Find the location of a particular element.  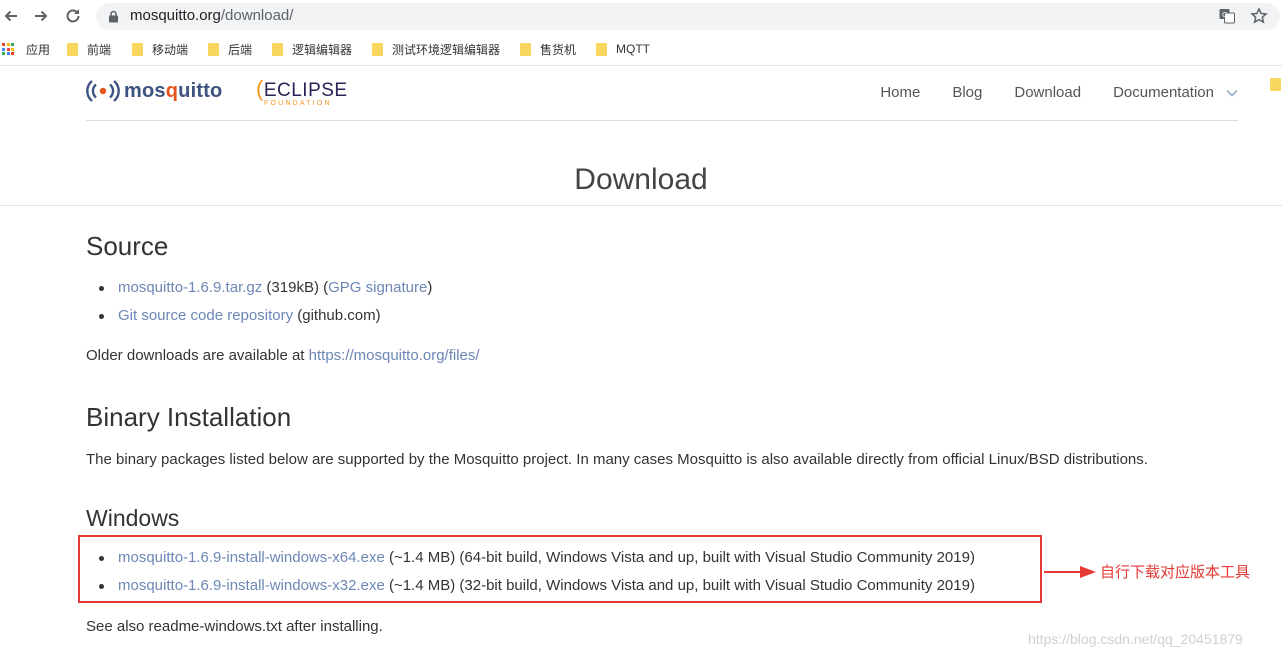

git-repository-link: Git source code repository is located at coordinates (205, 315).